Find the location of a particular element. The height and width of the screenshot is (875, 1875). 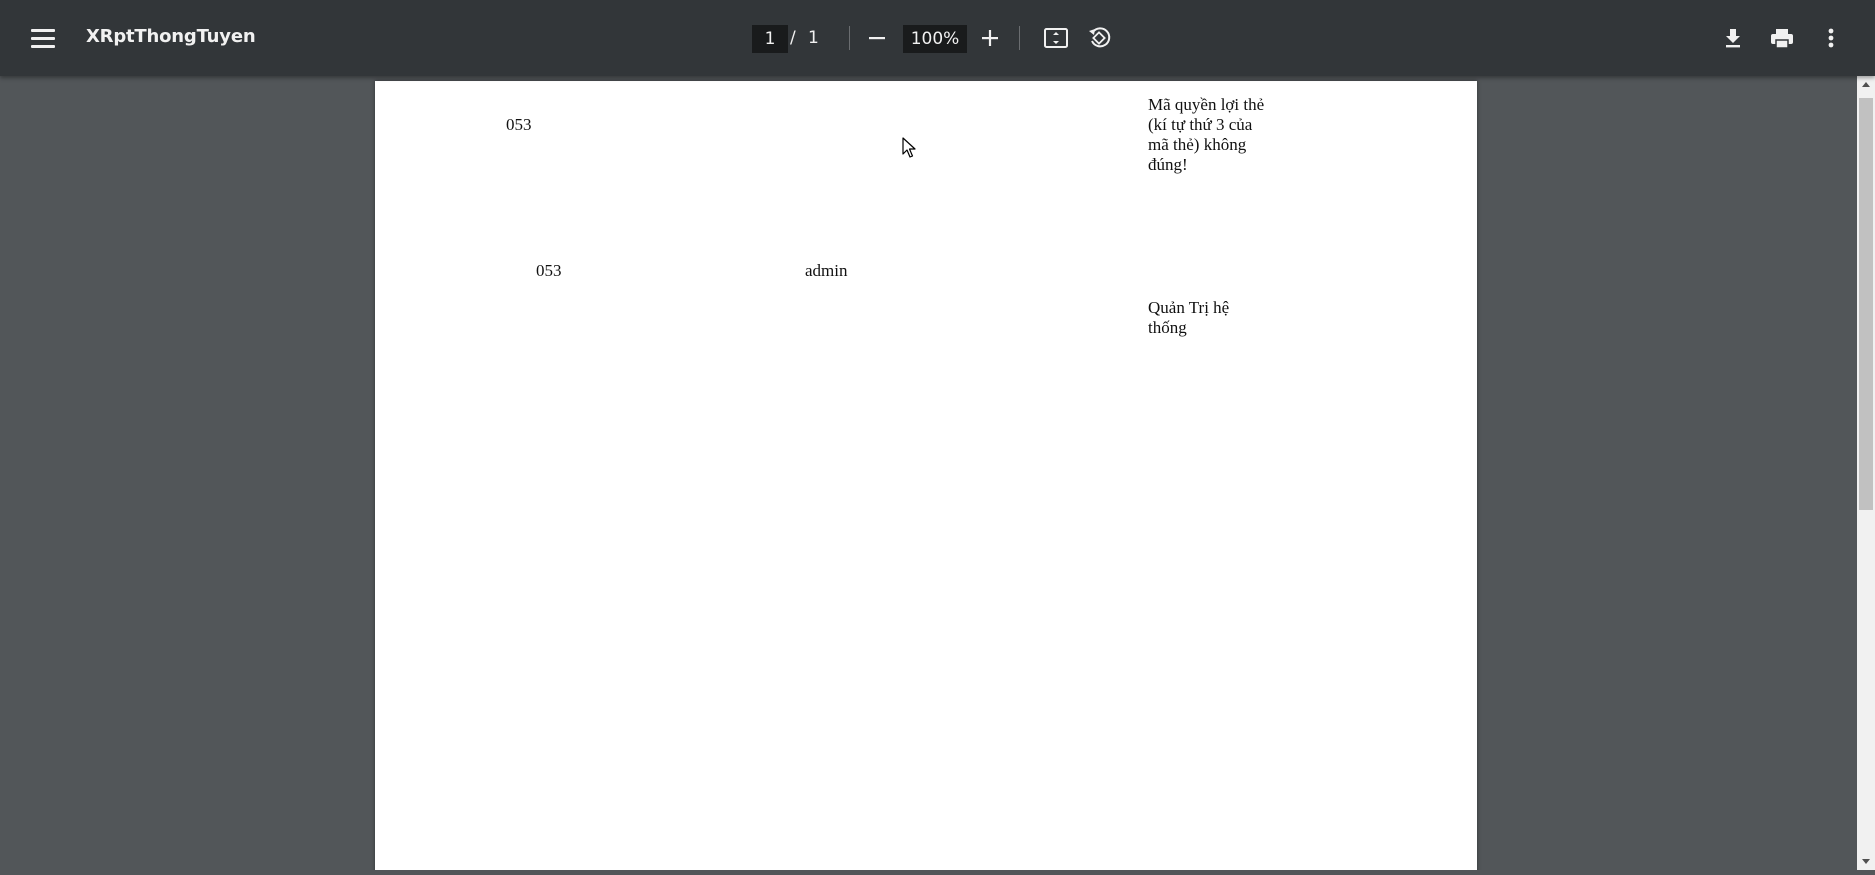

row1-message-line: đúng! is located at coordinates (1168, 164).